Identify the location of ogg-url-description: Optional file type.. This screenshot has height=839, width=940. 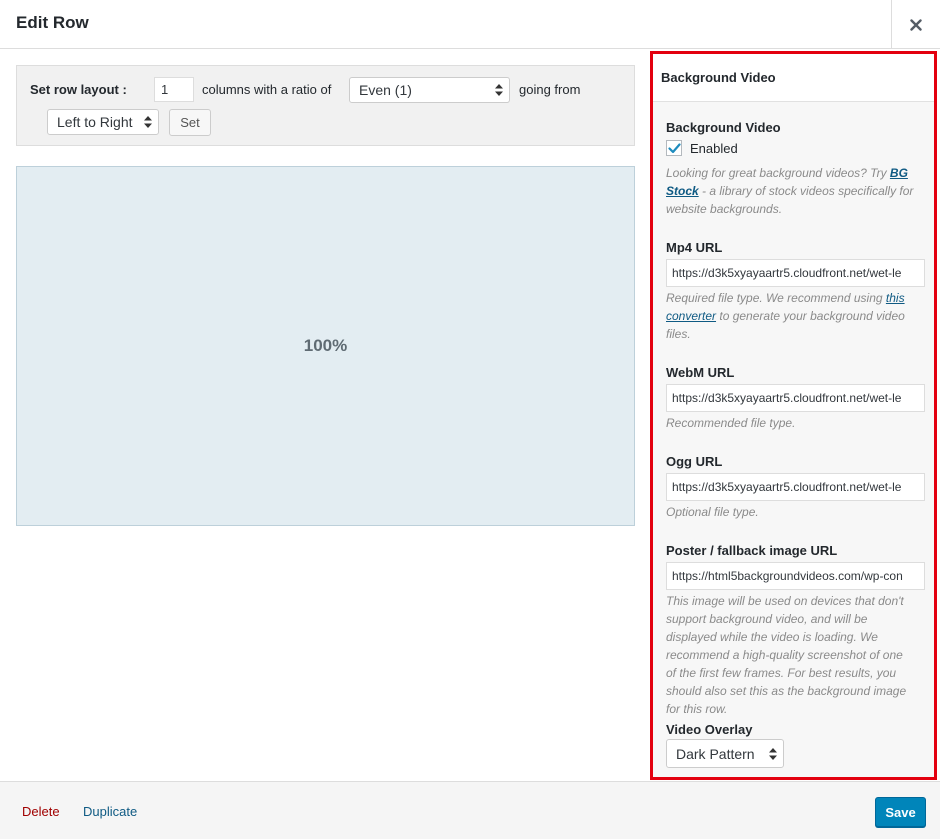
(712, 512).